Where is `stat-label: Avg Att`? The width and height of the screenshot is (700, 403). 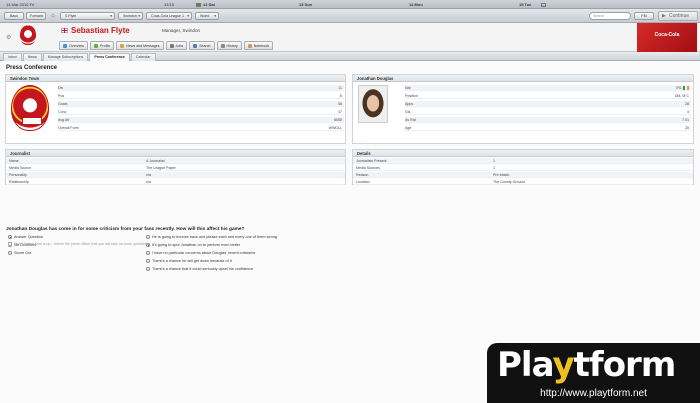
stat-label: Avg Att is located at coordinates (64, 120).